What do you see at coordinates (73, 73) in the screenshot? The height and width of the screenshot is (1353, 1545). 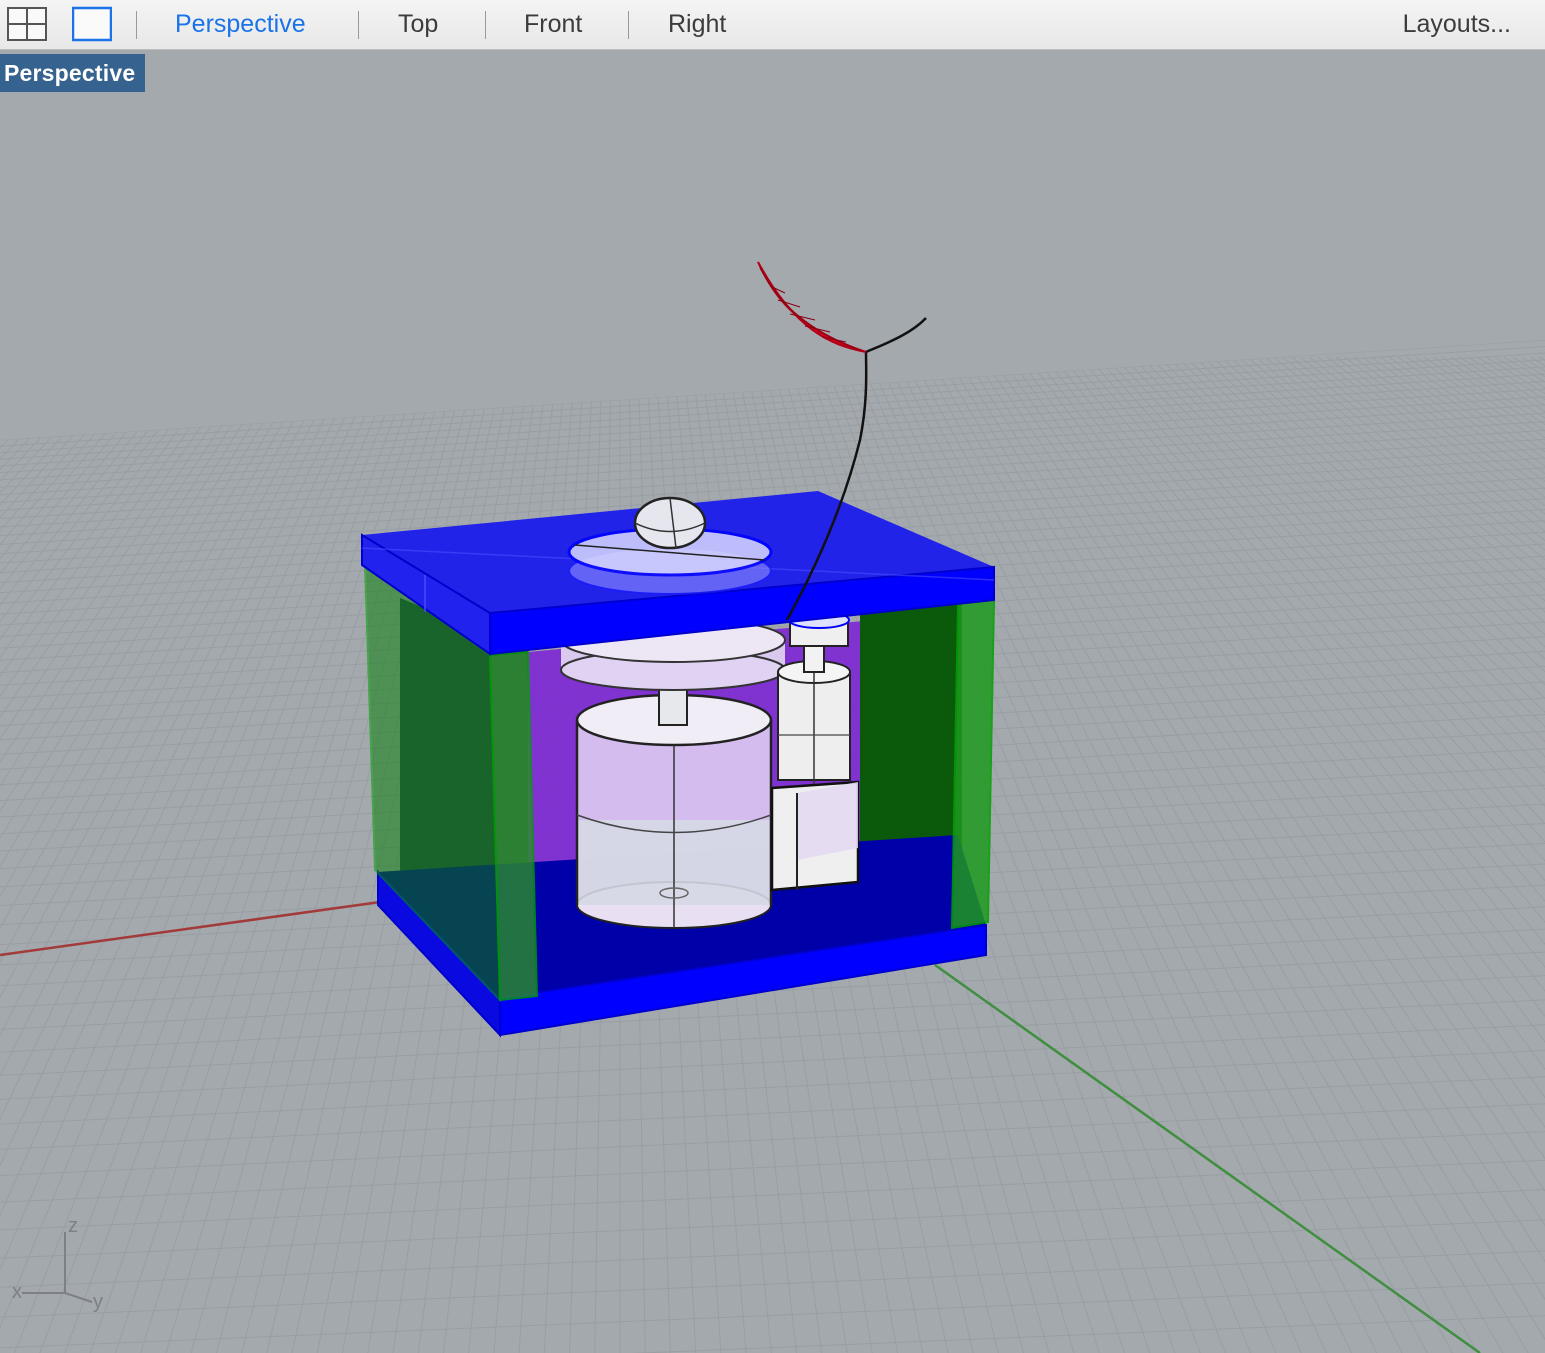 I see `viewport-title-label: Perspective` at bounding box center [73, 73].